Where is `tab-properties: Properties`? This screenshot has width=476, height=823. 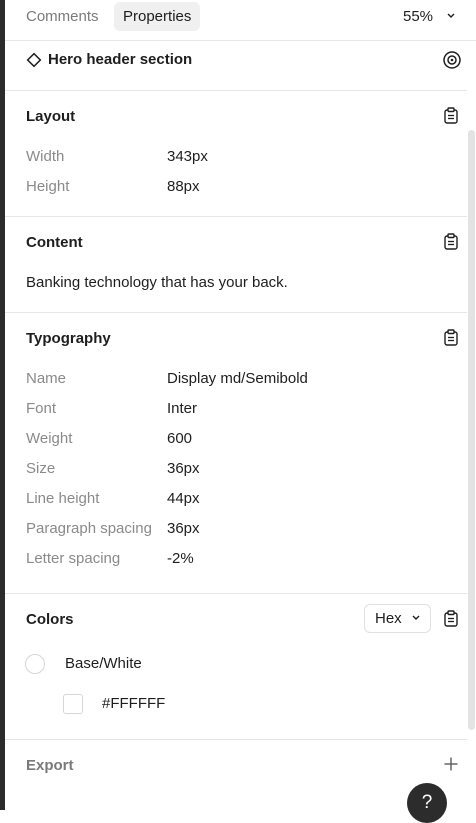
tab-properties: Properties is located at coordinates (157, 16).